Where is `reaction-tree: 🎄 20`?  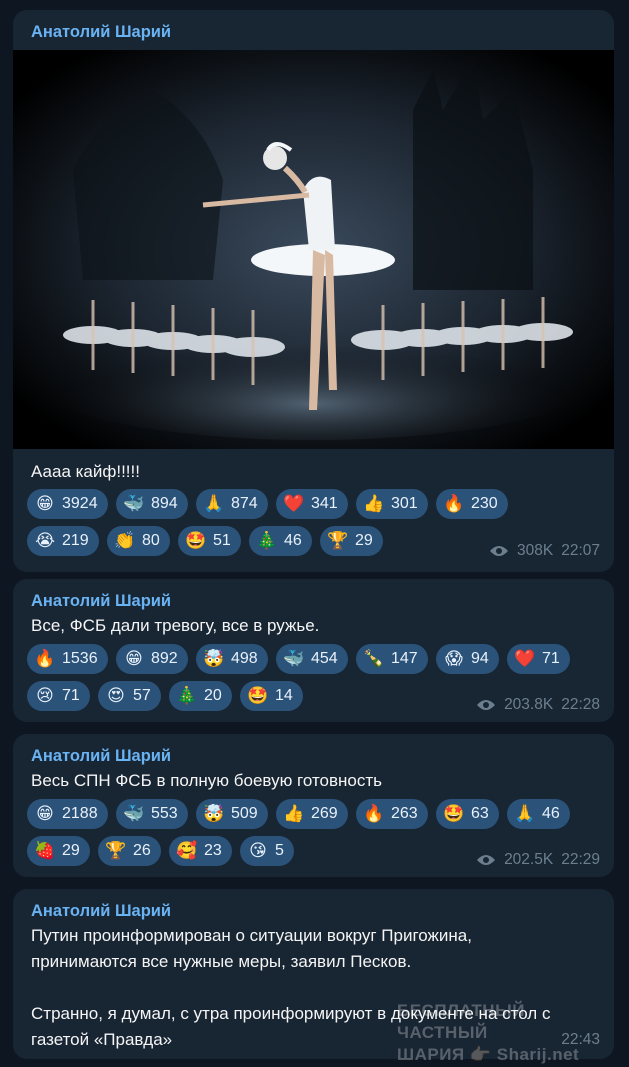 reaction-tree: 🎄 20 is located at coordinates (200, 696).